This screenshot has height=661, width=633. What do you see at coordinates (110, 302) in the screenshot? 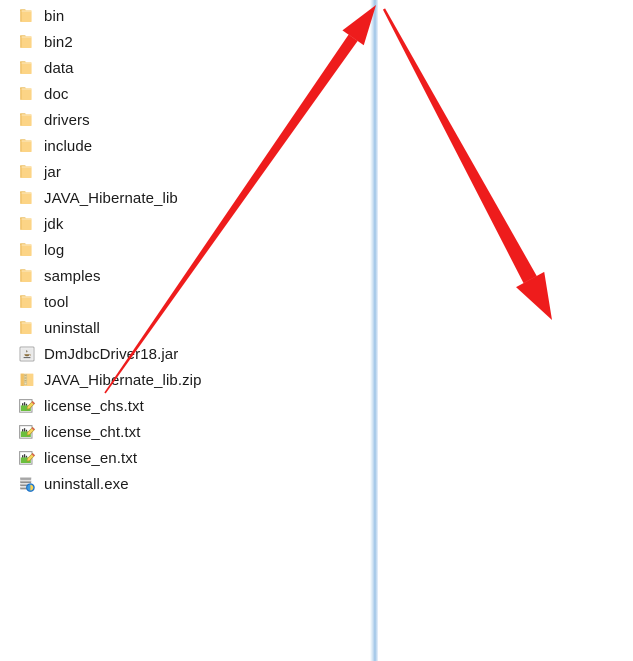
I see `list-item: tool` at bounding box center [110, 302].